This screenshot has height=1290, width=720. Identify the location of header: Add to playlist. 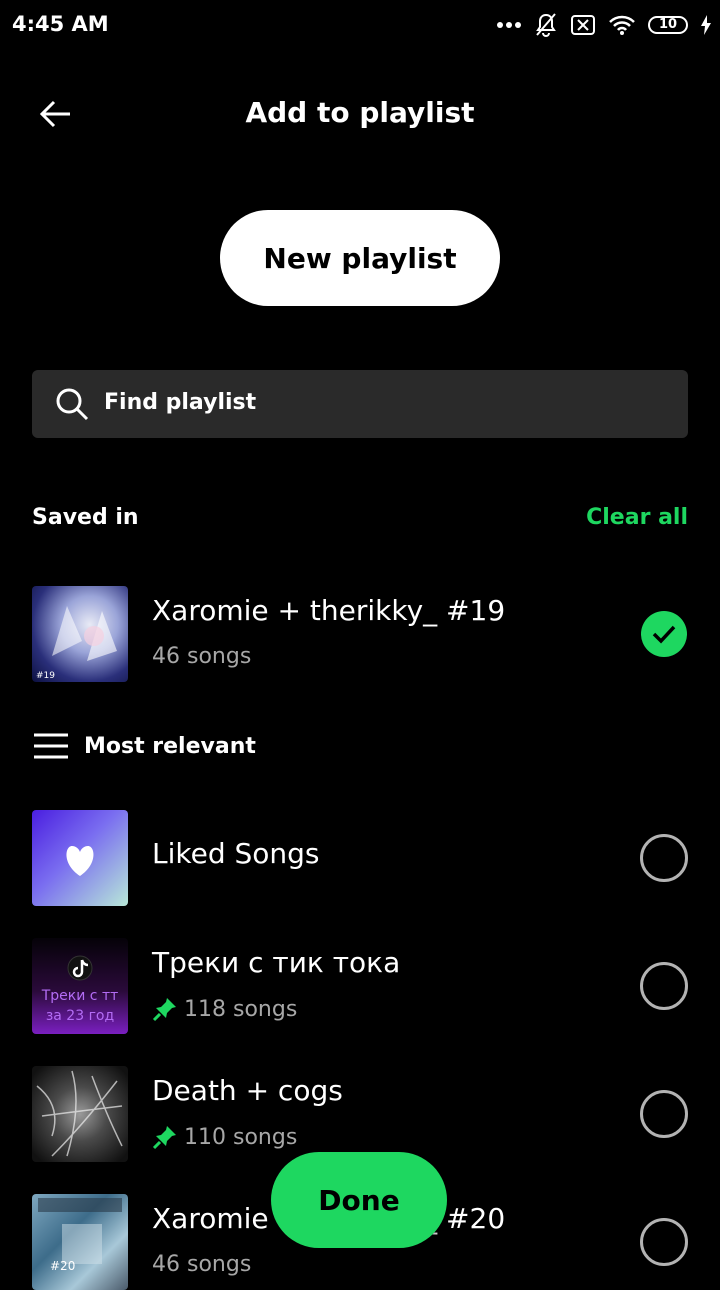
(360, 114).